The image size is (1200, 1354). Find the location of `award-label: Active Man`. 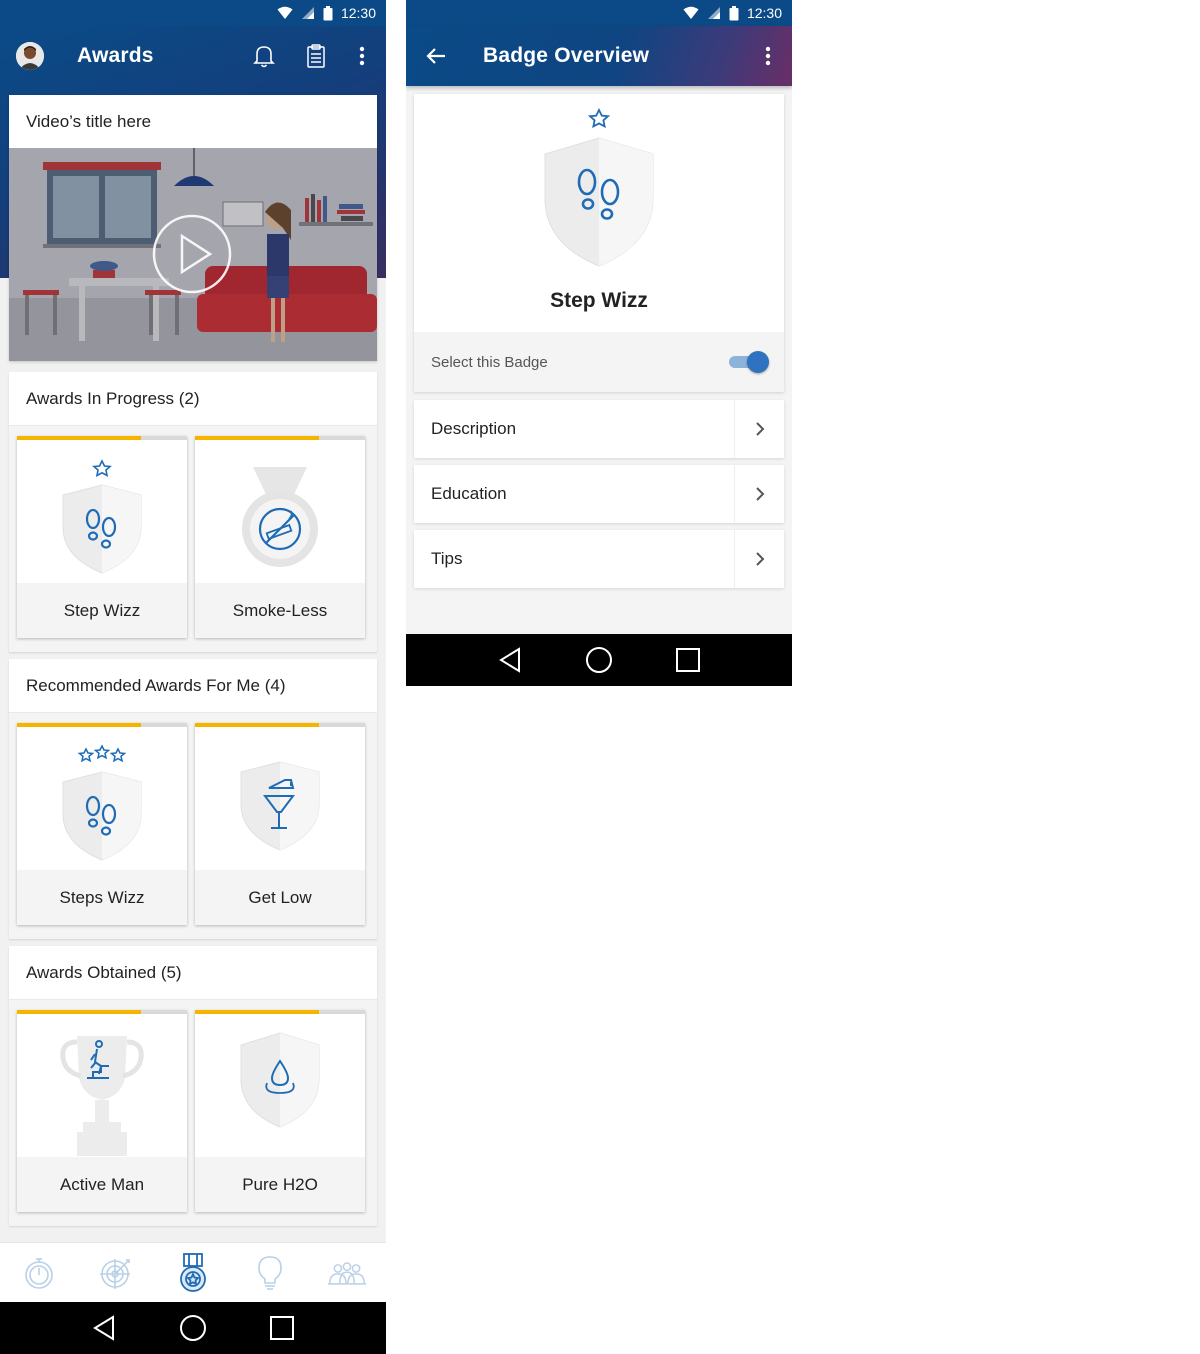

award-label: Active Man is located at coordinates (102, 1184).